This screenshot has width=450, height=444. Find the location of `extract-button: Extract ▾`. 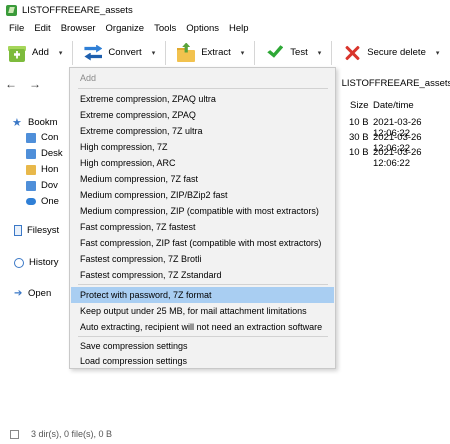

extract-button: Extract ▾ is located at coordinates (210, 53).